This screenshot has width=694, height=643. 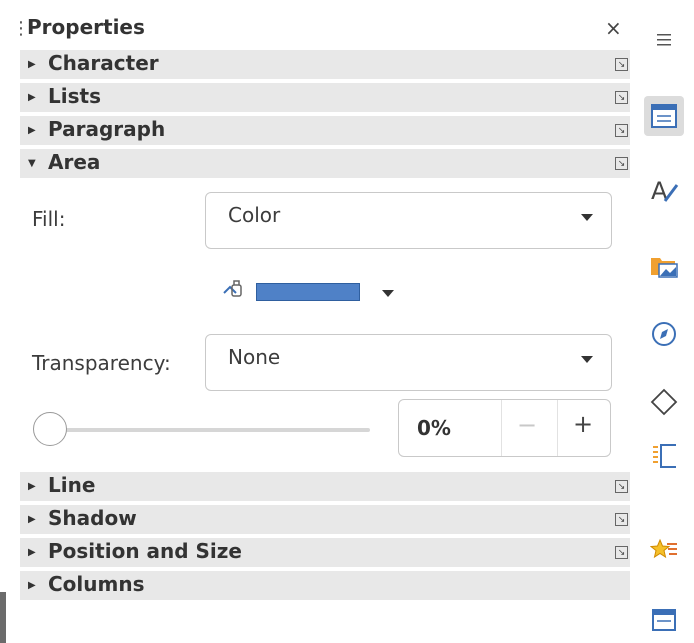 I want to click on fill-label: Fill:, so click(x=49, y=219).